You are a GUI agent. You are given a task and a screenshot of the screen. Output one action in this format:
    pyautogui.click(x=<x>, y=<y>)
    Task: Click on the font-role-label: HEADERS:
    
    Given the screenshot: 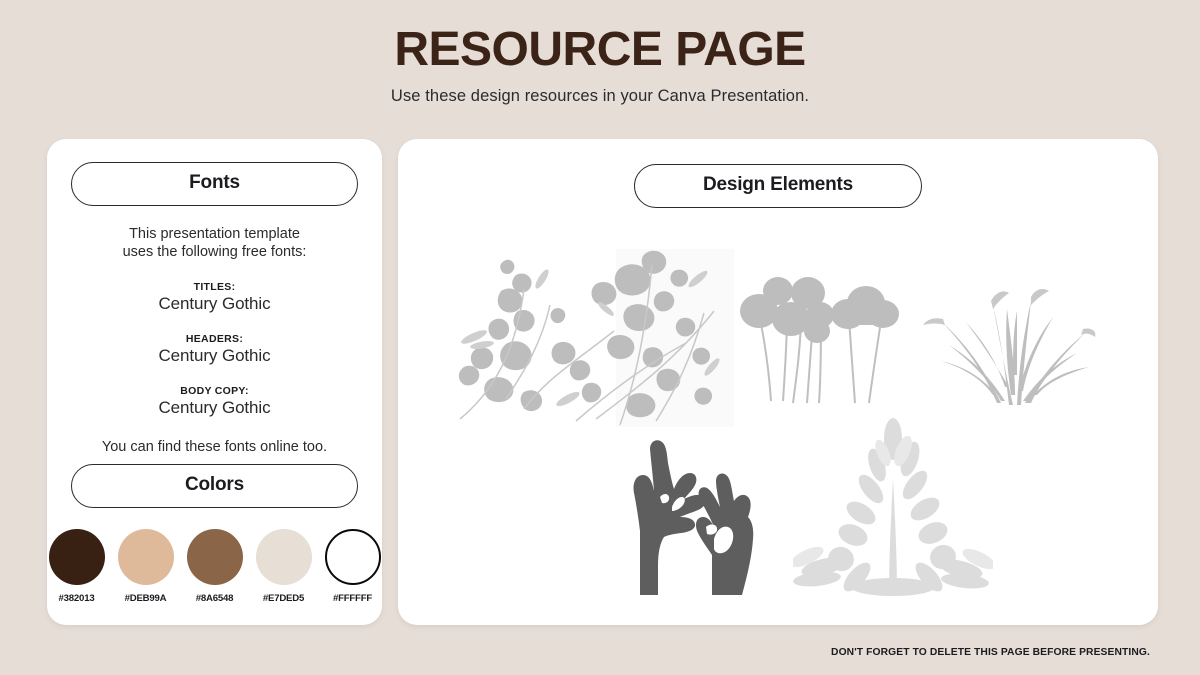 What is the action you would take?
    pyautogui.click(x=214, y=338)
    